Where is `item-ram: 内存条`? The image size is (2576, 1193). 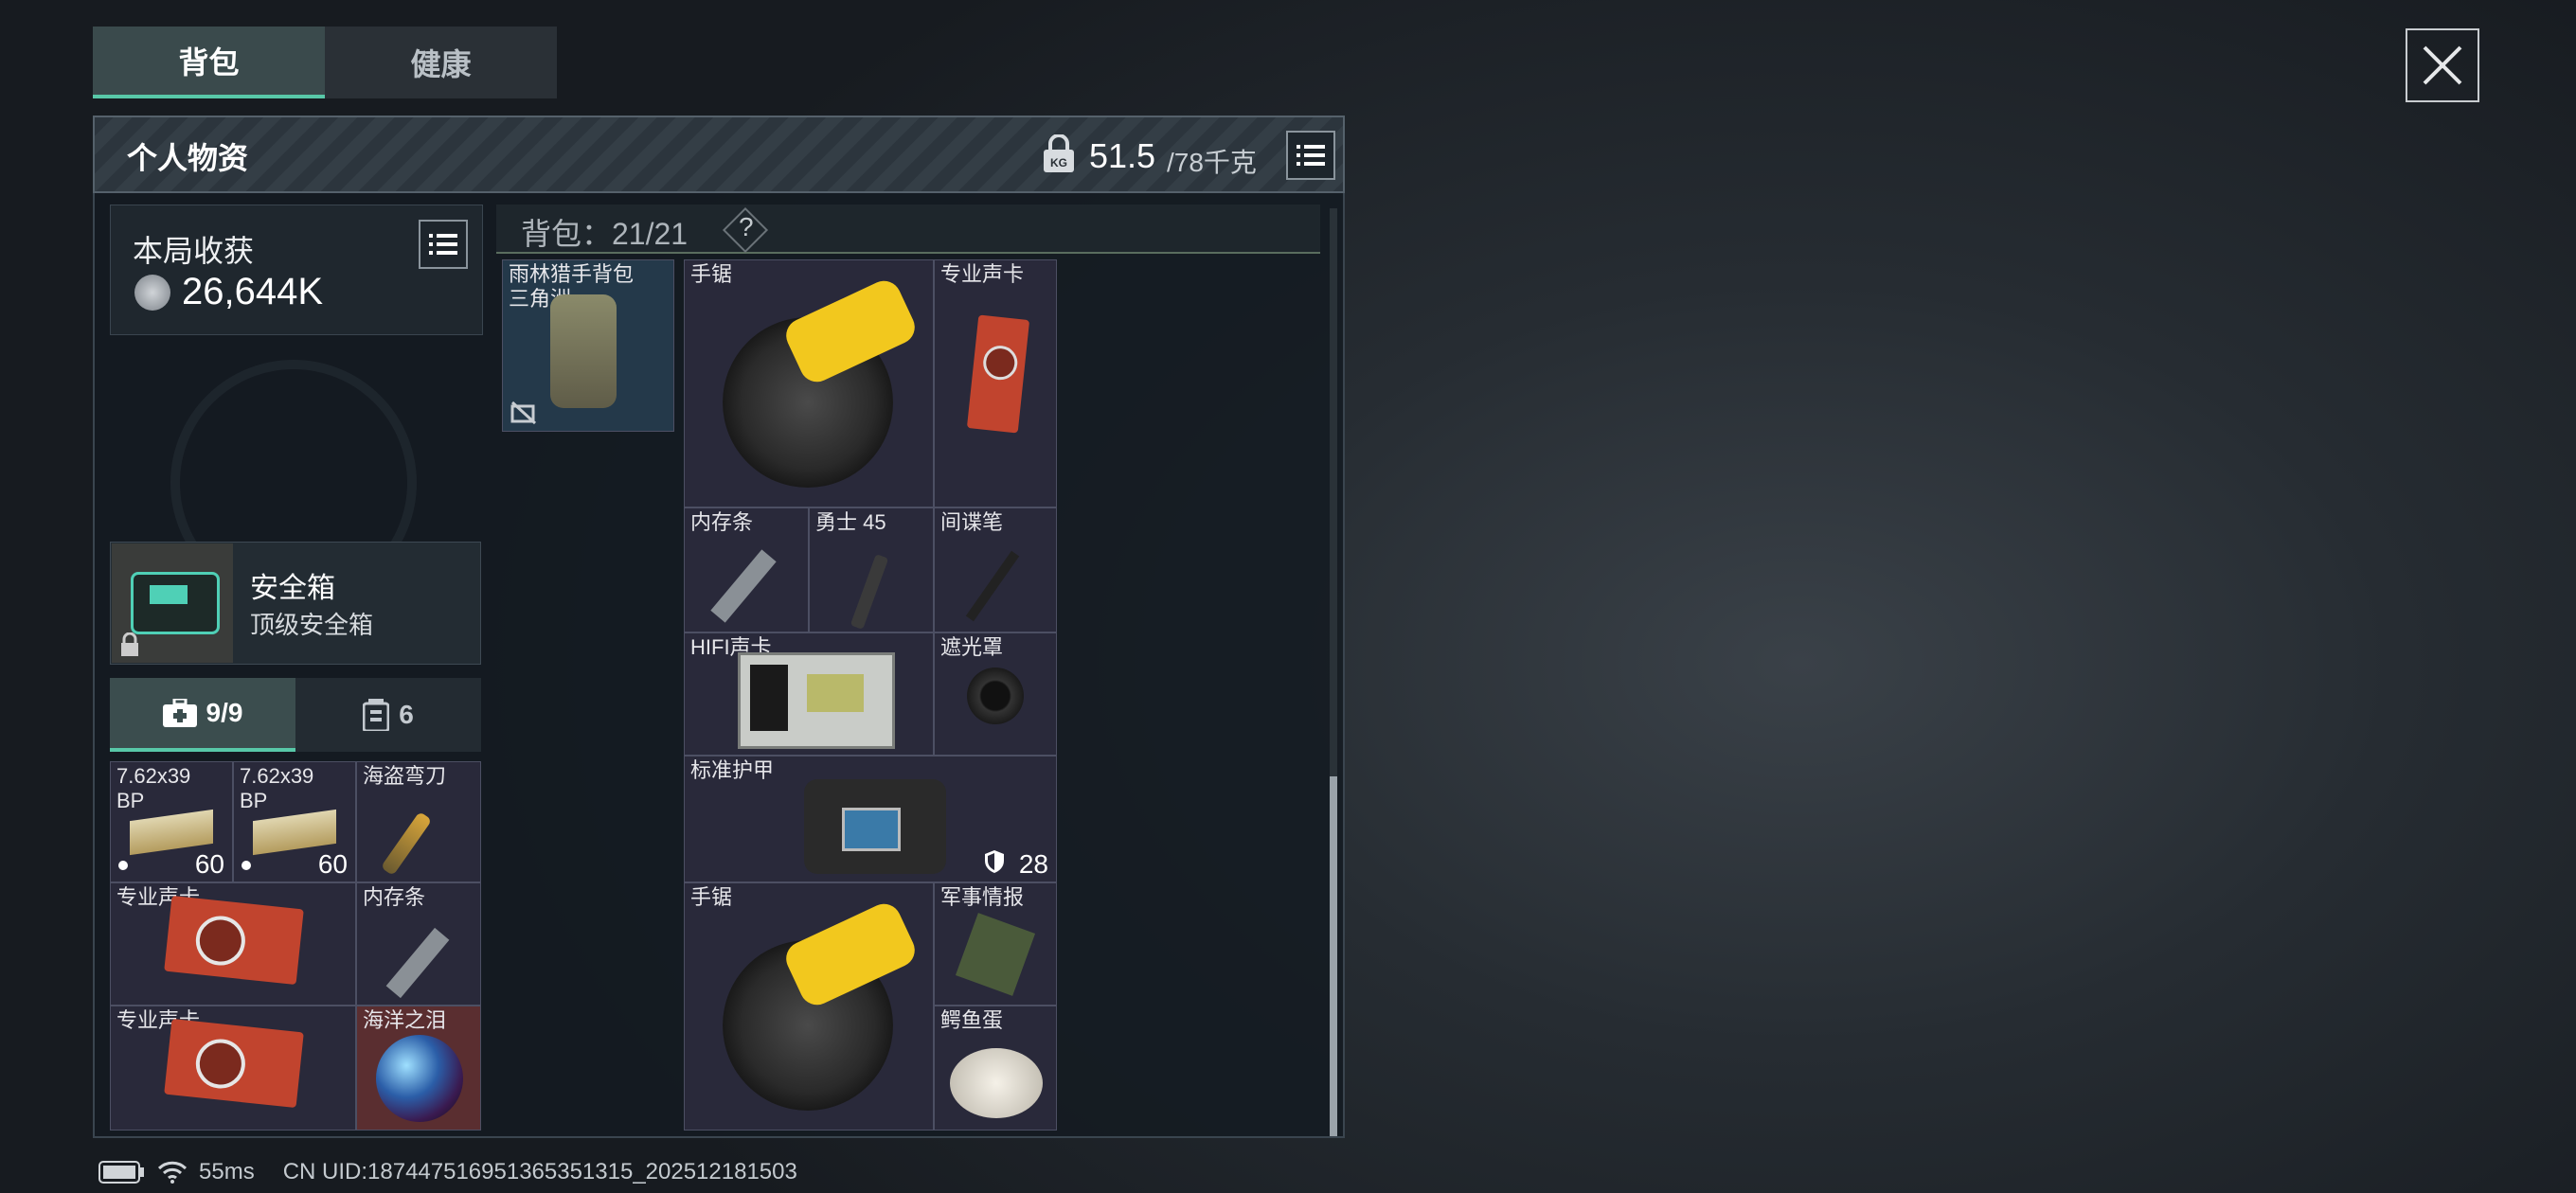 item-ram: 内存条 is located at coordinates (746, 569).